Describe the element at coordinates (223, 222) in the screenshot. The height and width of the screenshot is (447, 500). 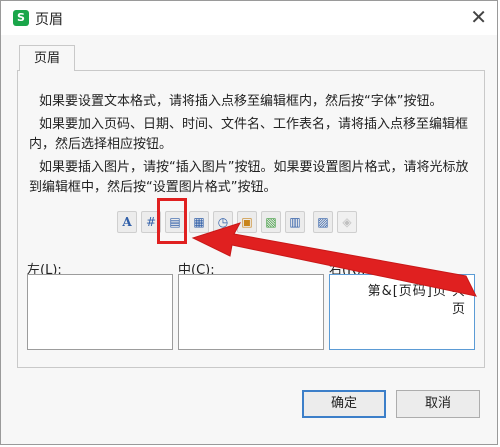
I see `time-icon: ◷` at that location.